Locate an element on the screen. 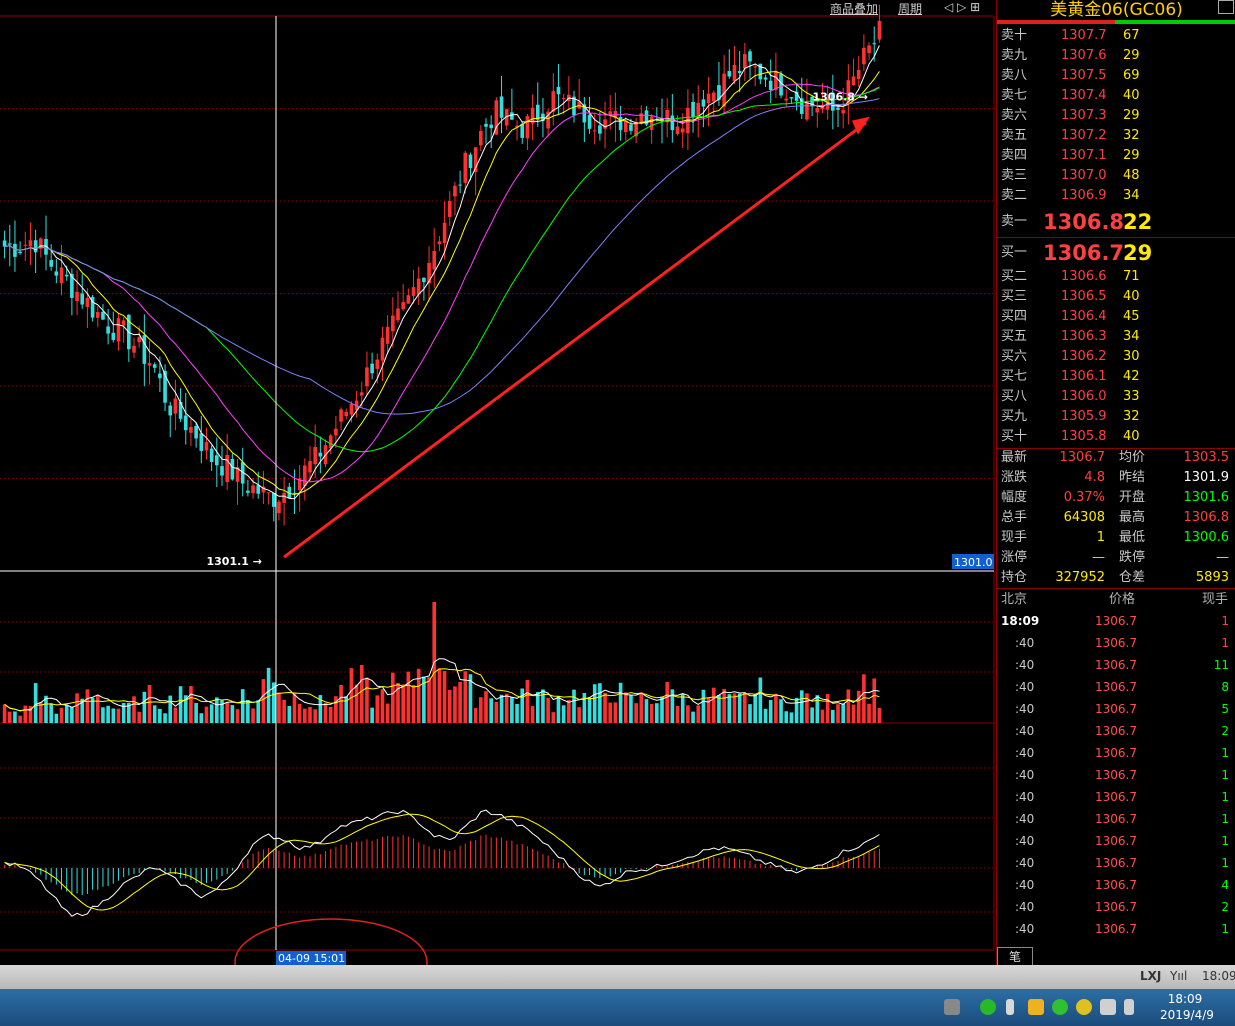 This screenshot has height=1026, width=1235. thermometer-icon is located at coordinates (1010, 1007).